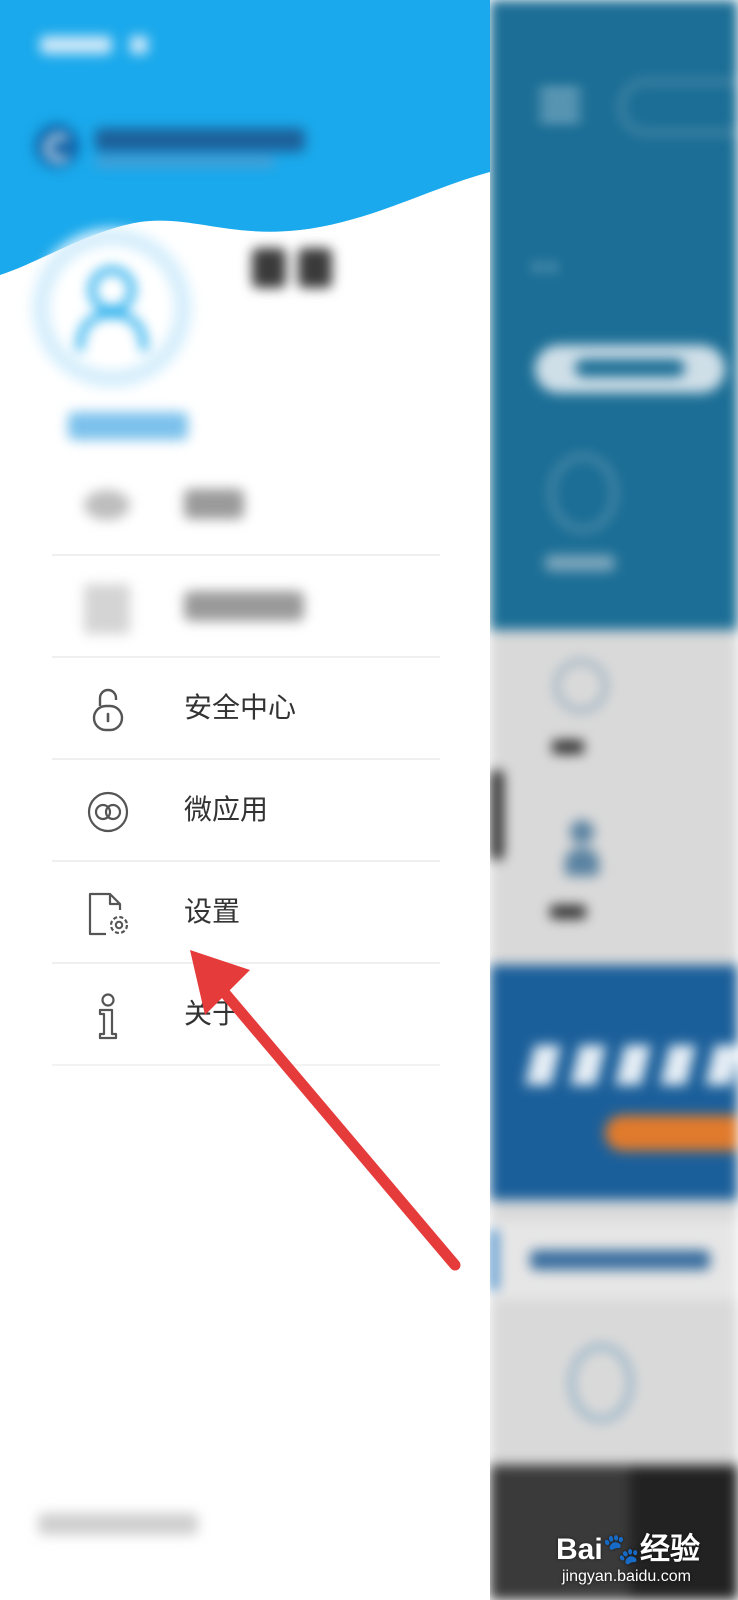  I want to click on bank-logo-text, so click(200, 140).